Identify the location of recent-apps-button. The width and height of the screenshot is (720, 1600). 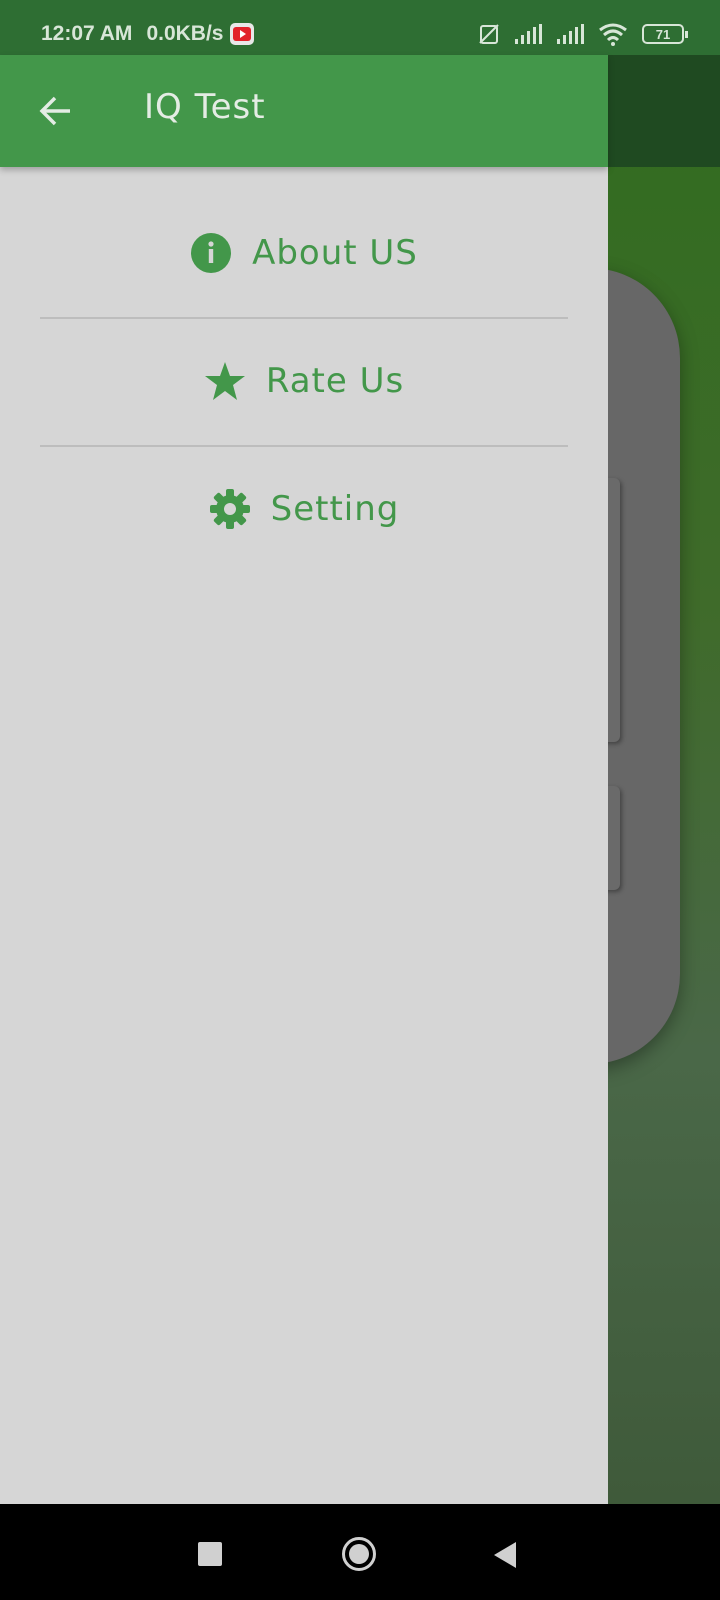
(210, 1554).